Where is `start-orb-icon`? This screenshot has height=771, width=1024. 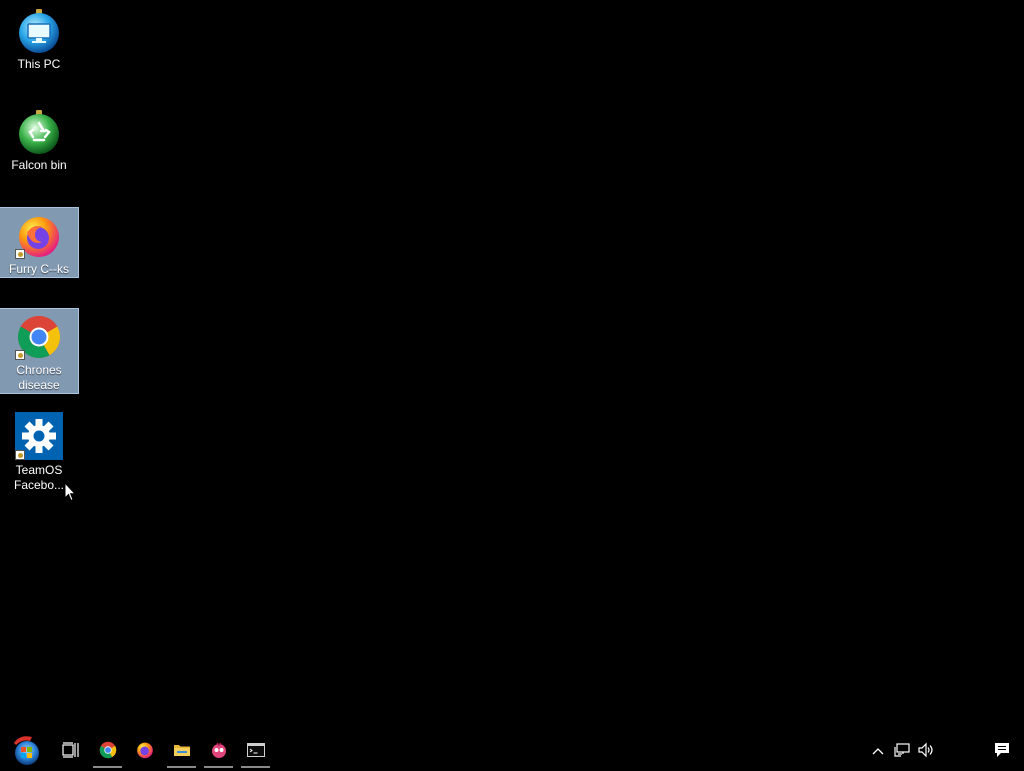 start-orb-icon is located at coordinates (26, 752).